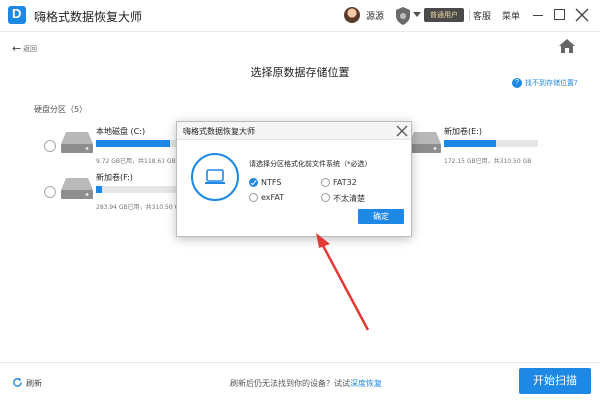 The height and width of the screenshot is (417, 600). Describe the element at coordinates (469, 15) in the screenshot. I see `divider` at that location.